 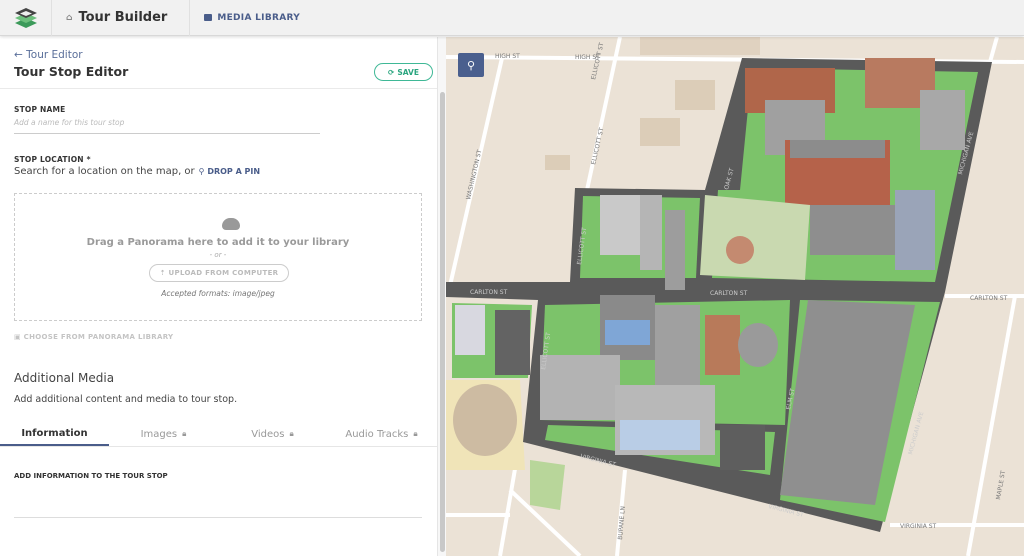 I want to click on tab-audio-tracks: Audio Tracks 🔒︎, so click(x=381, y=434).